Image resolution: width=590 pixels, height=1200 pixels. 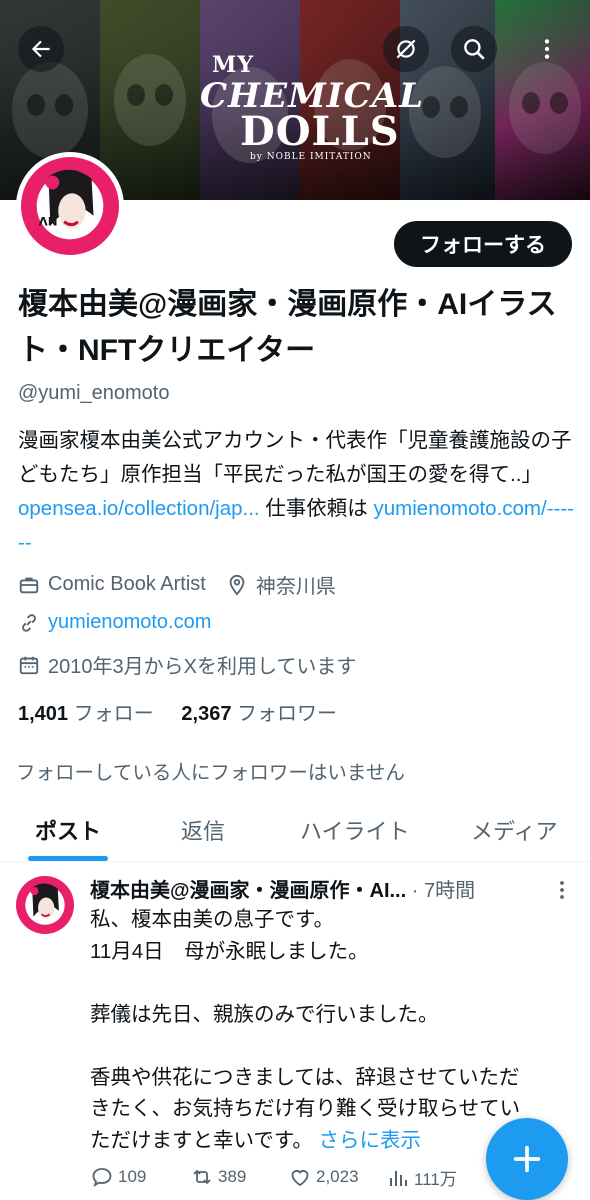 What do you see at coordinates (68, 830) in the screenshot?
I see `tab-posts: ポスト` at bounding box center [68, 830].